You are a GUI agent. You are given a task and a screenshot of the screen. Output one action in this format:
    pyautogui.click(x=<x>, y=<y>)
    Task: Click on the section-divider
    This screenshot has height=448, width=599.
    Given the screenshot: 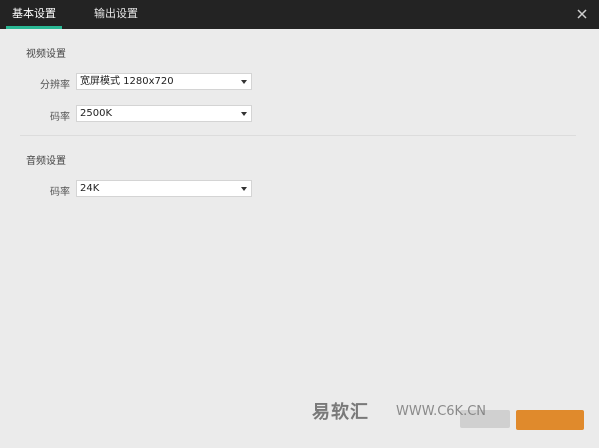 What is the action you would take?
    pyautogui.click(x=298, y=135)
    